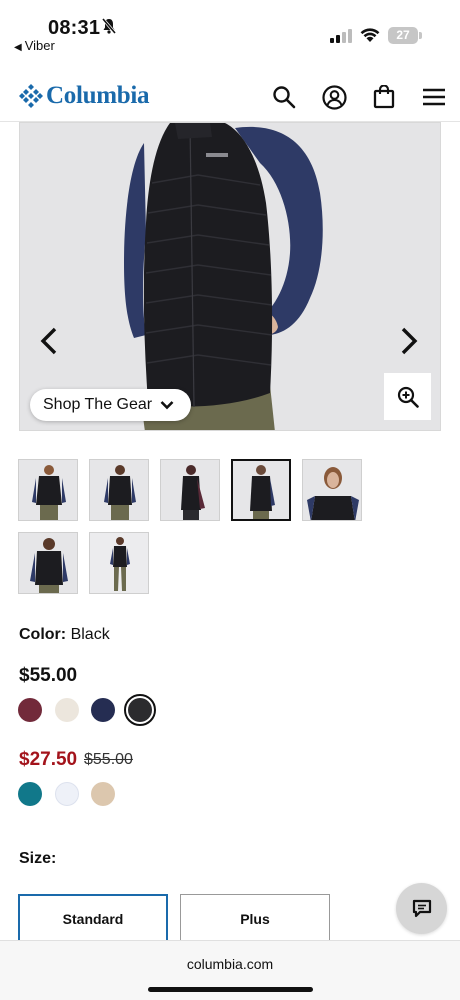  Describe the element at coordinates (90, 634) in the screenshot. I see `color-value: Black` at that location.